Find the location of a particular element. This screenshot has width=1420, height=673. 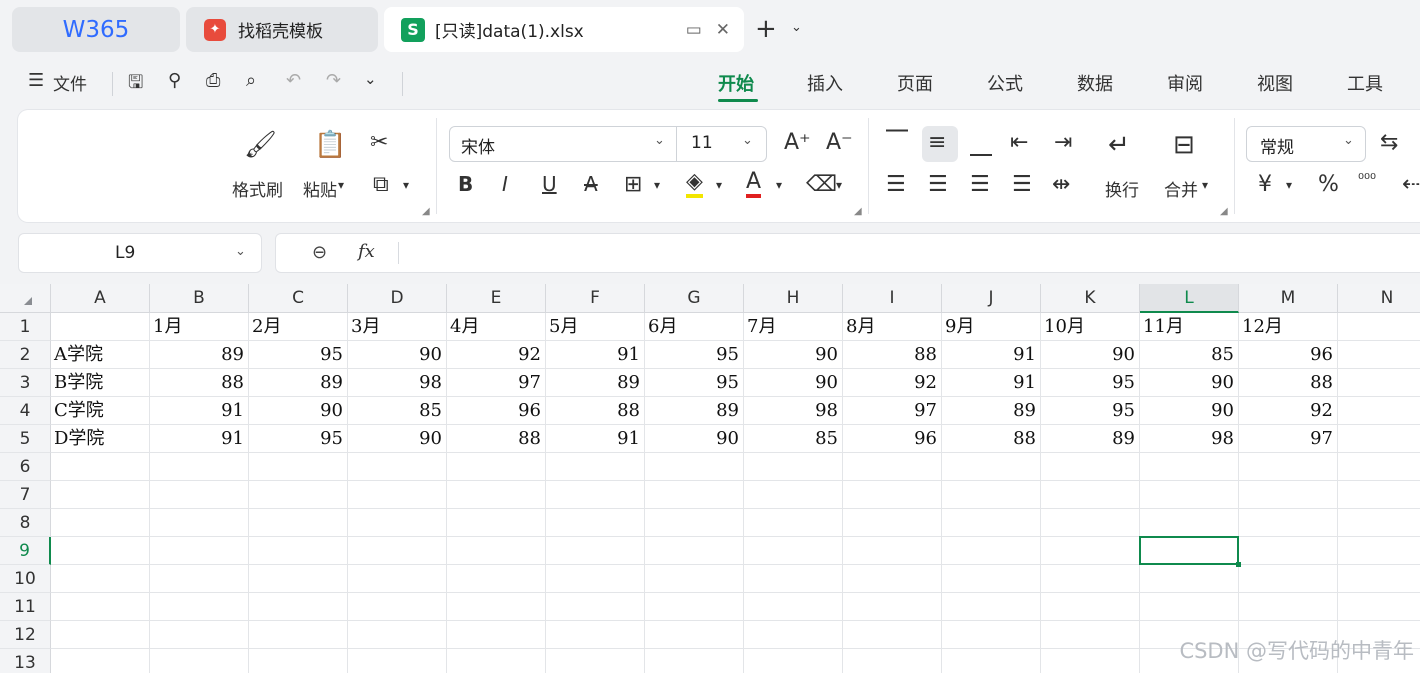

cell-n9 is located at coordinates (1379, 551).